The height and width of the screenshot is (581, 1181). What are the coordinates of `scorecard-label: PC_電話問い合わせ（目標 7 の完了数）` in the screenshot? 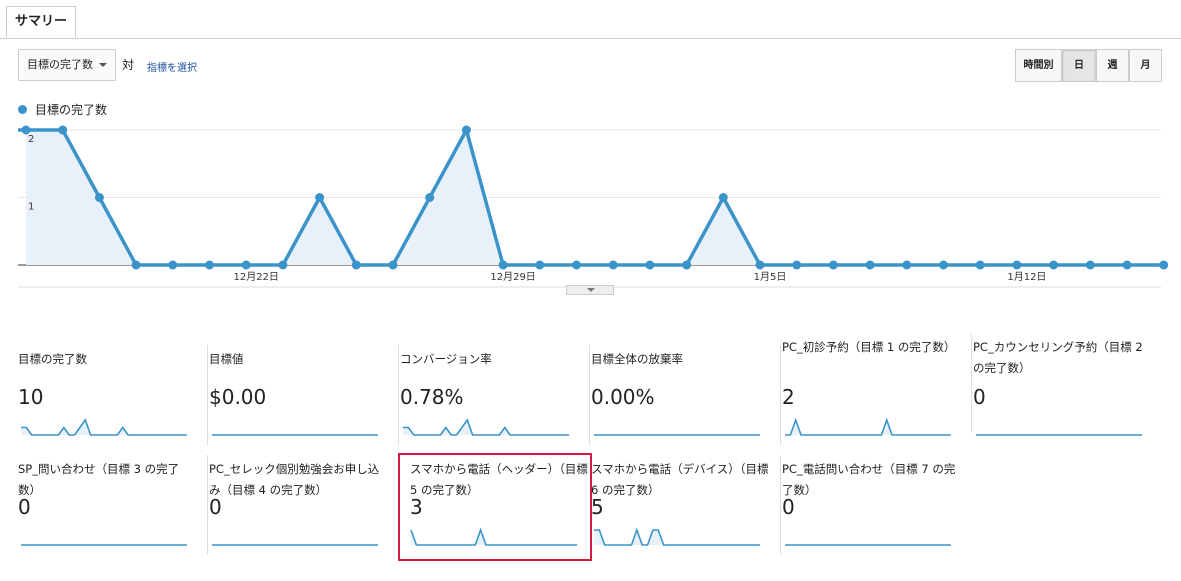 It's located at (869, 479).